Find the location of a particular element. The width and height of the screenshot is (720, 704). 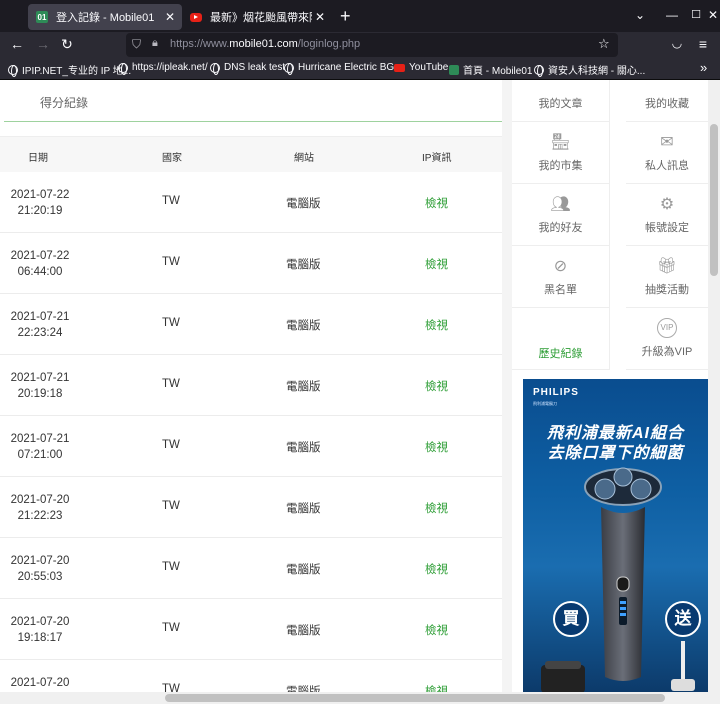

mobile01-favicon-icon: 01 is located at coordinates (42, 17).